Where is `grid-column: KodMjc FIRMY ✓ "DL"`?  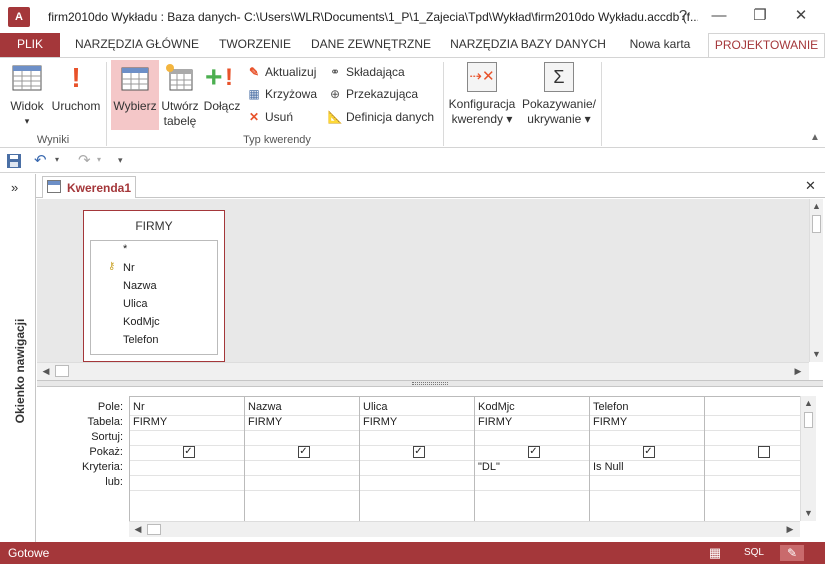
grid-column: KodMjc FIRMY ✓ "DL" is located at coordinates (532, 459).